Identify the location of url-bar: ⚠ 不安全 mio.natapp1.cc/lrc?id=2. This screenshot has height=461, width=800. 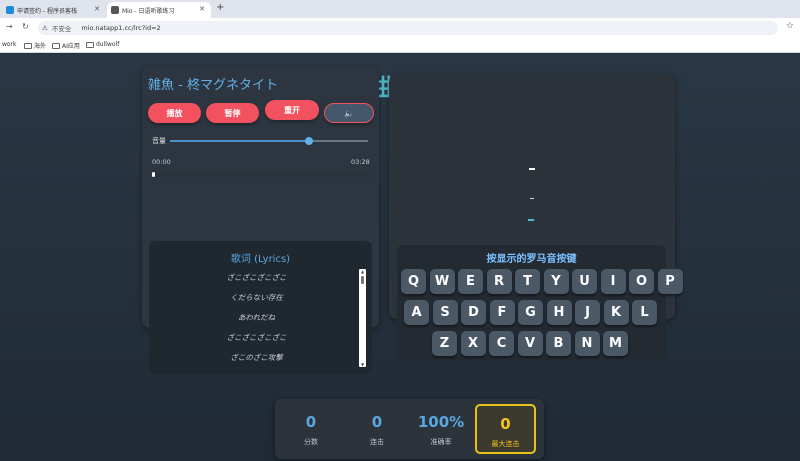
(408, 28).